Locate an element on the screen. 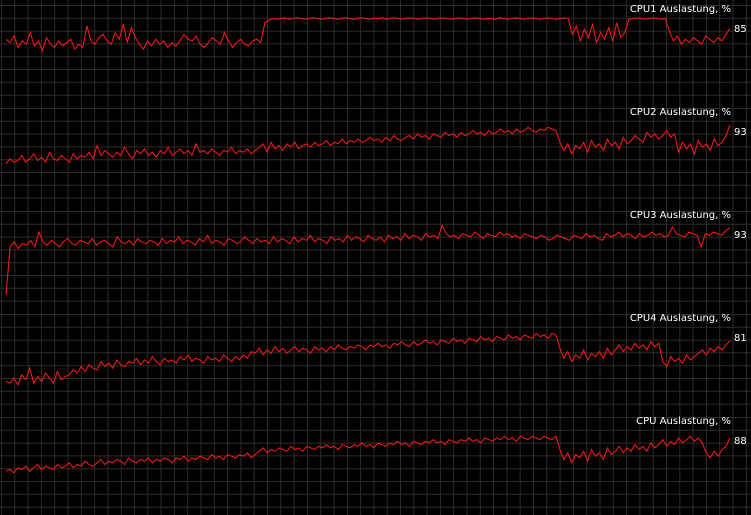 The width and height of the screenshot is (751, 515). chart-title: CPU Auslastung, % is located at coordinates (683, 421).